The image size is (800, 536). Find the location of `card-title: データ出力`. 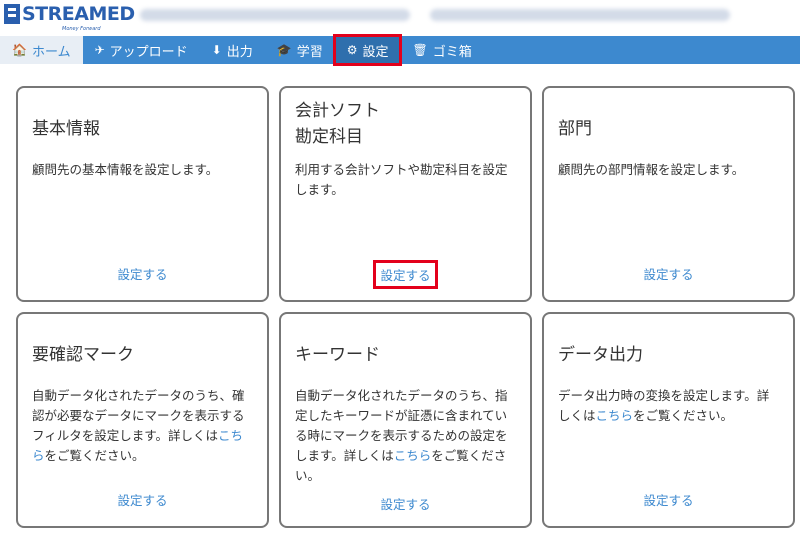

card-title: データ出力 is located at coordinates (600, 355).